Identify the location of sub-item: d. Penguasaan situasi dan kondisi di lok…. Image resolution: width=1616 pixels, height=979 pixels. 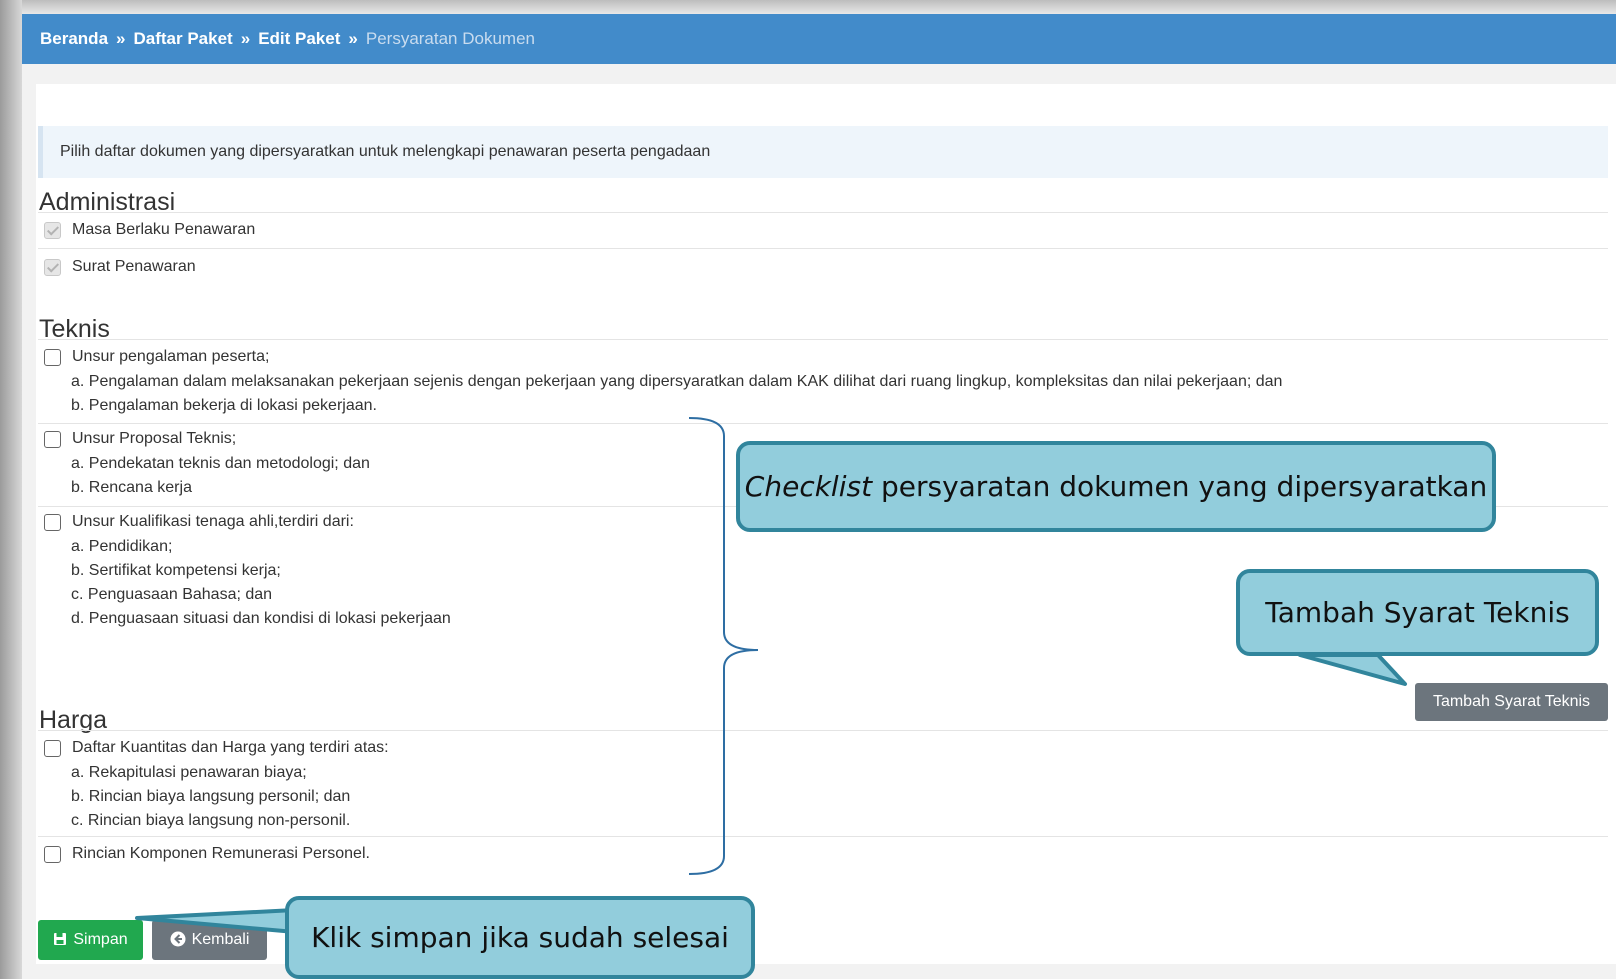
(261, 618).